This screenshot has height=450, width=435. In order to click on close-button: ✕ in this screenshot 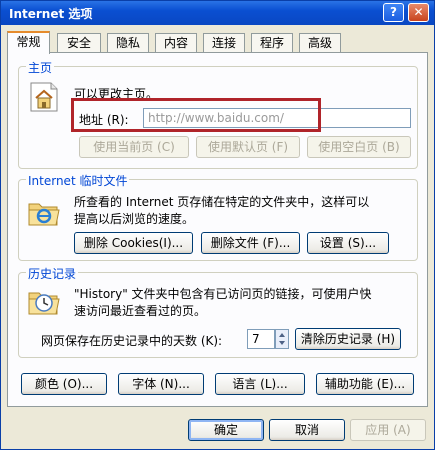, I will do `click(418, 12)`.